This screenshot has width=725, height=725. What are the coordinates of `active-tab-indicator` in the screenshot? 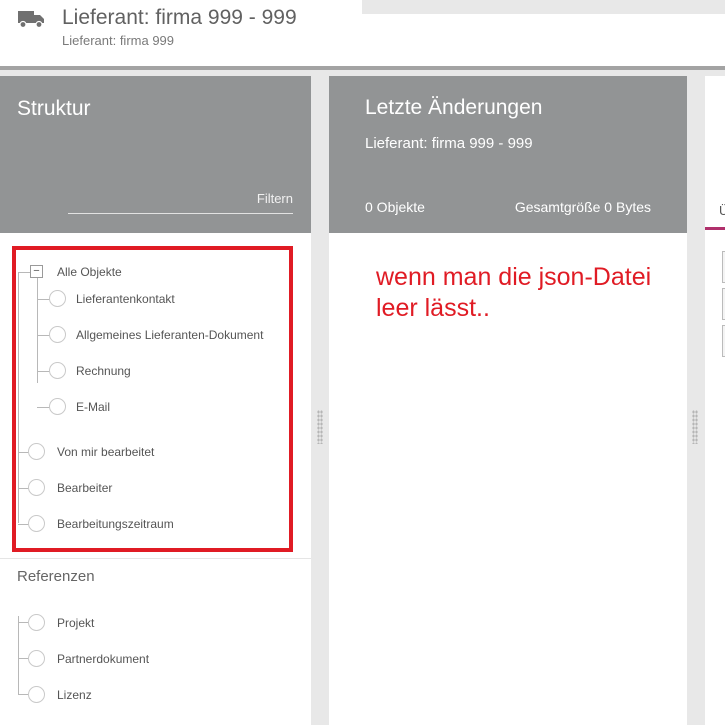 It's located at (715, 228).